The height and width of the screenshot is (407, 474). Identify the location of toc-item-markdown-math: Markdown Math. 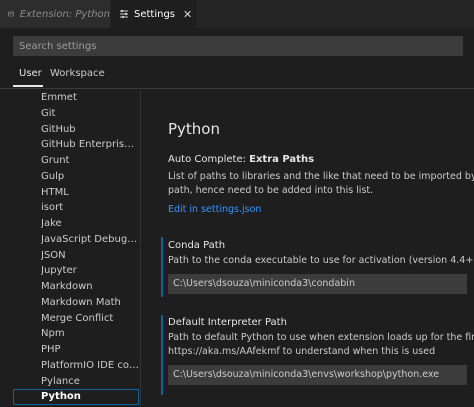
(90, 303).